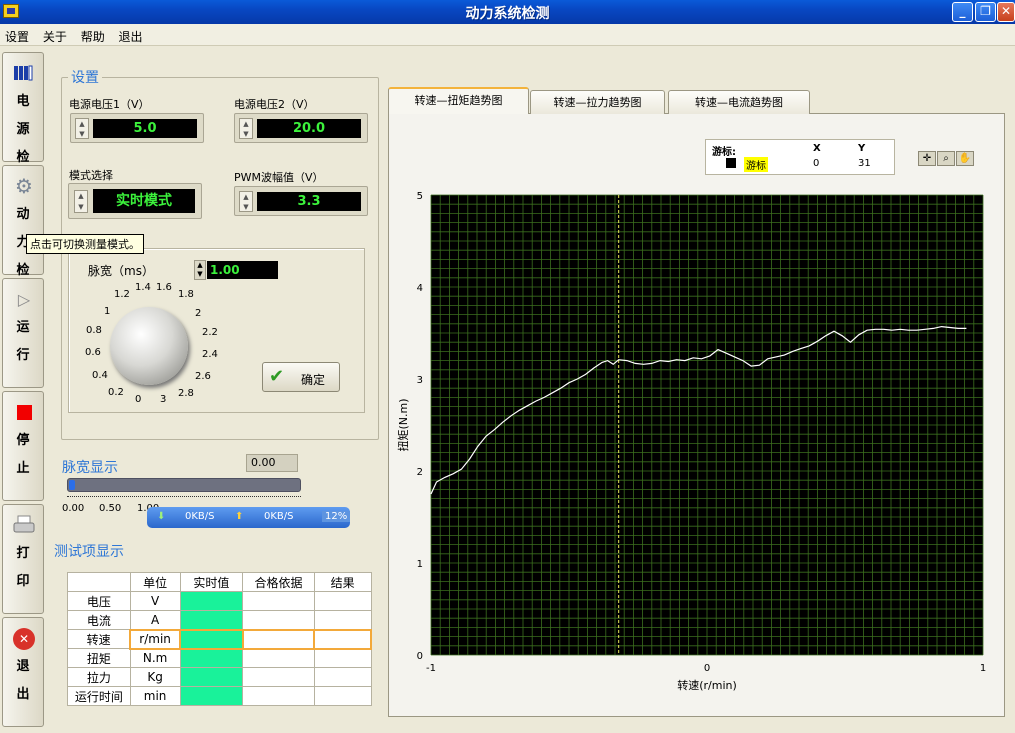 The image size is (1015, 733). What do you see at coordinates (85, 244) in the screenshot?
I see `mode-tooltip: 点击可切换测量模式。` at bounding box center [85, 244].